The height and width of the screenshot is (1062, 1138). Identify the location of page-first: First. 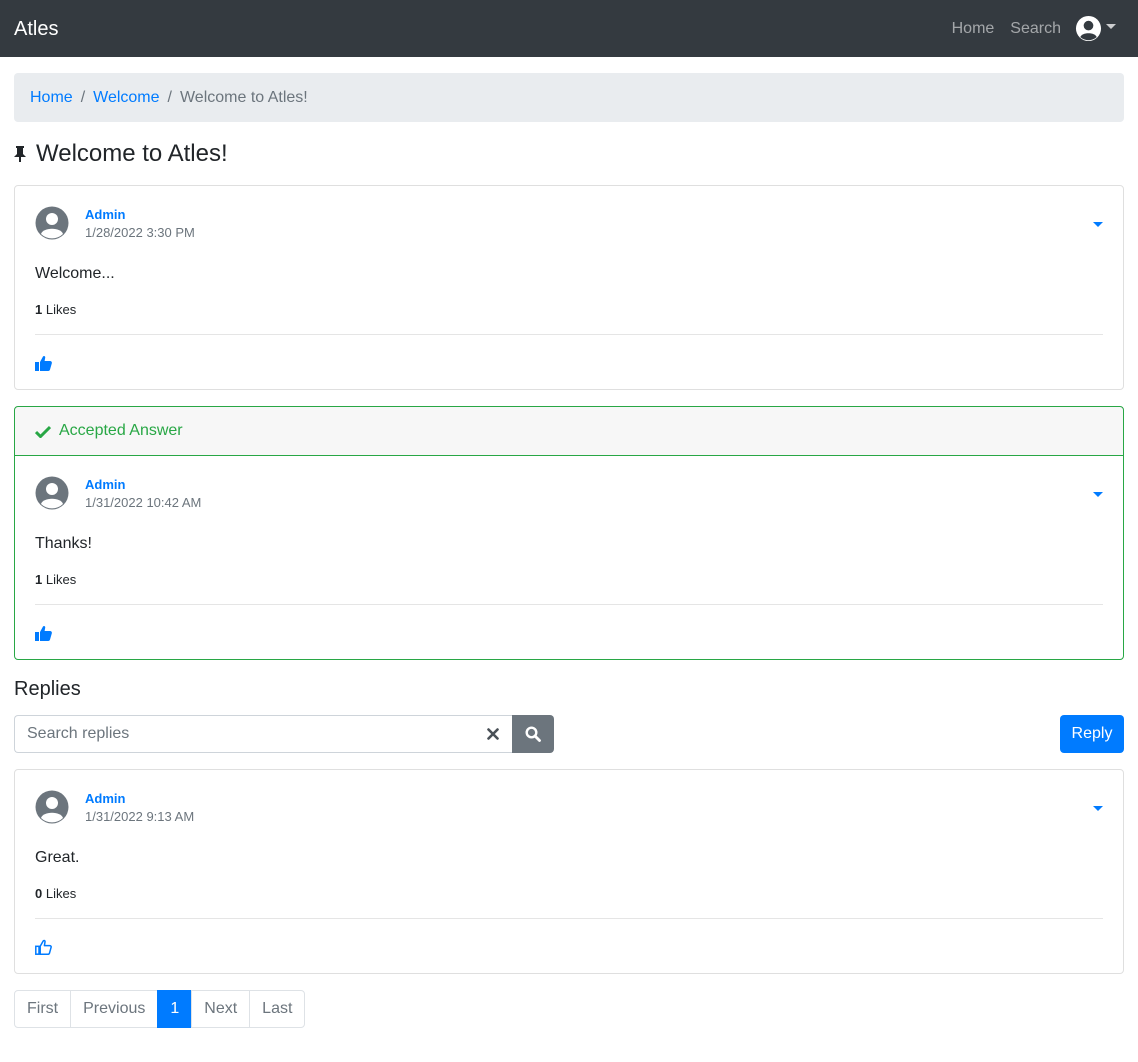
(43, 1009).